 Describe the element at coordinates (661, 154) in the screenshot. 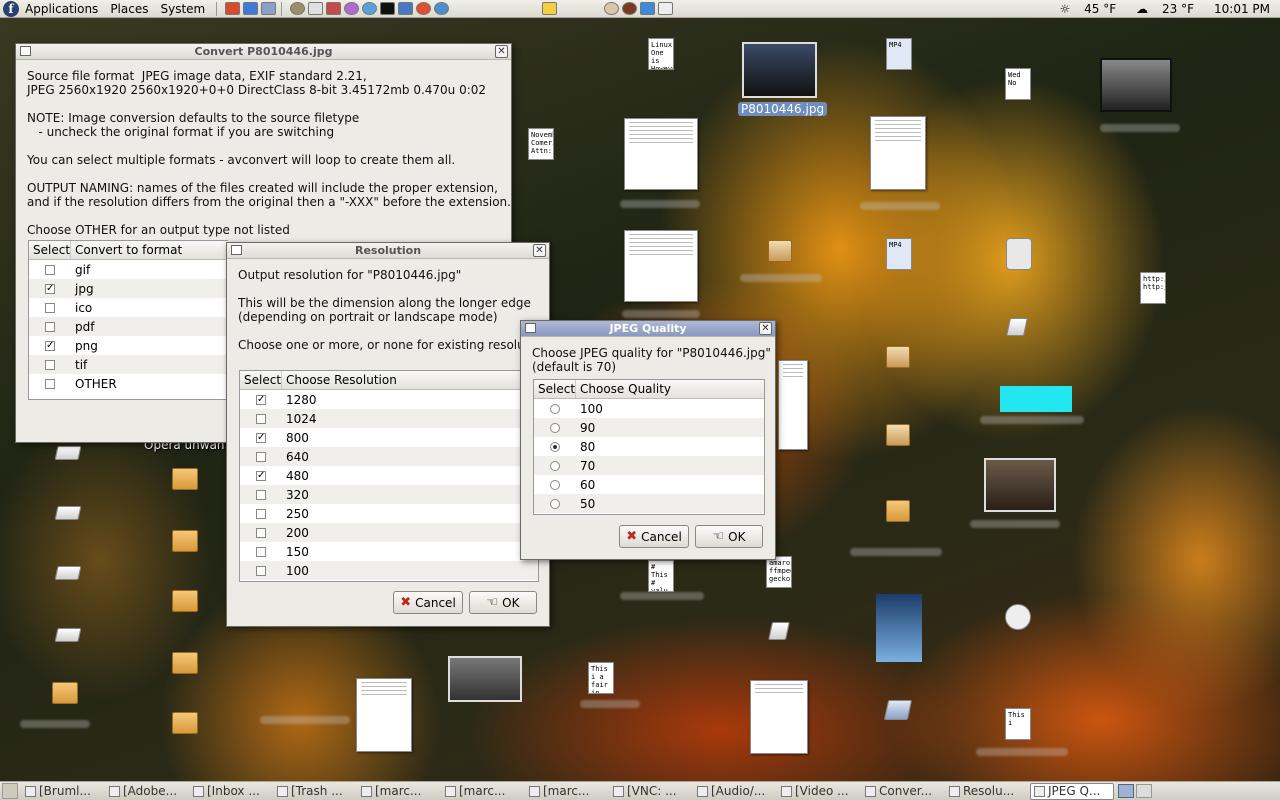

I see `spreadsheet-icon` at that location.